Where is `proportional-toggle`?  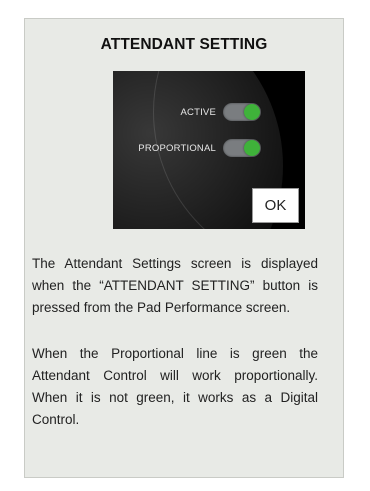
proportional-toggle is located at coordinates (242, 148).